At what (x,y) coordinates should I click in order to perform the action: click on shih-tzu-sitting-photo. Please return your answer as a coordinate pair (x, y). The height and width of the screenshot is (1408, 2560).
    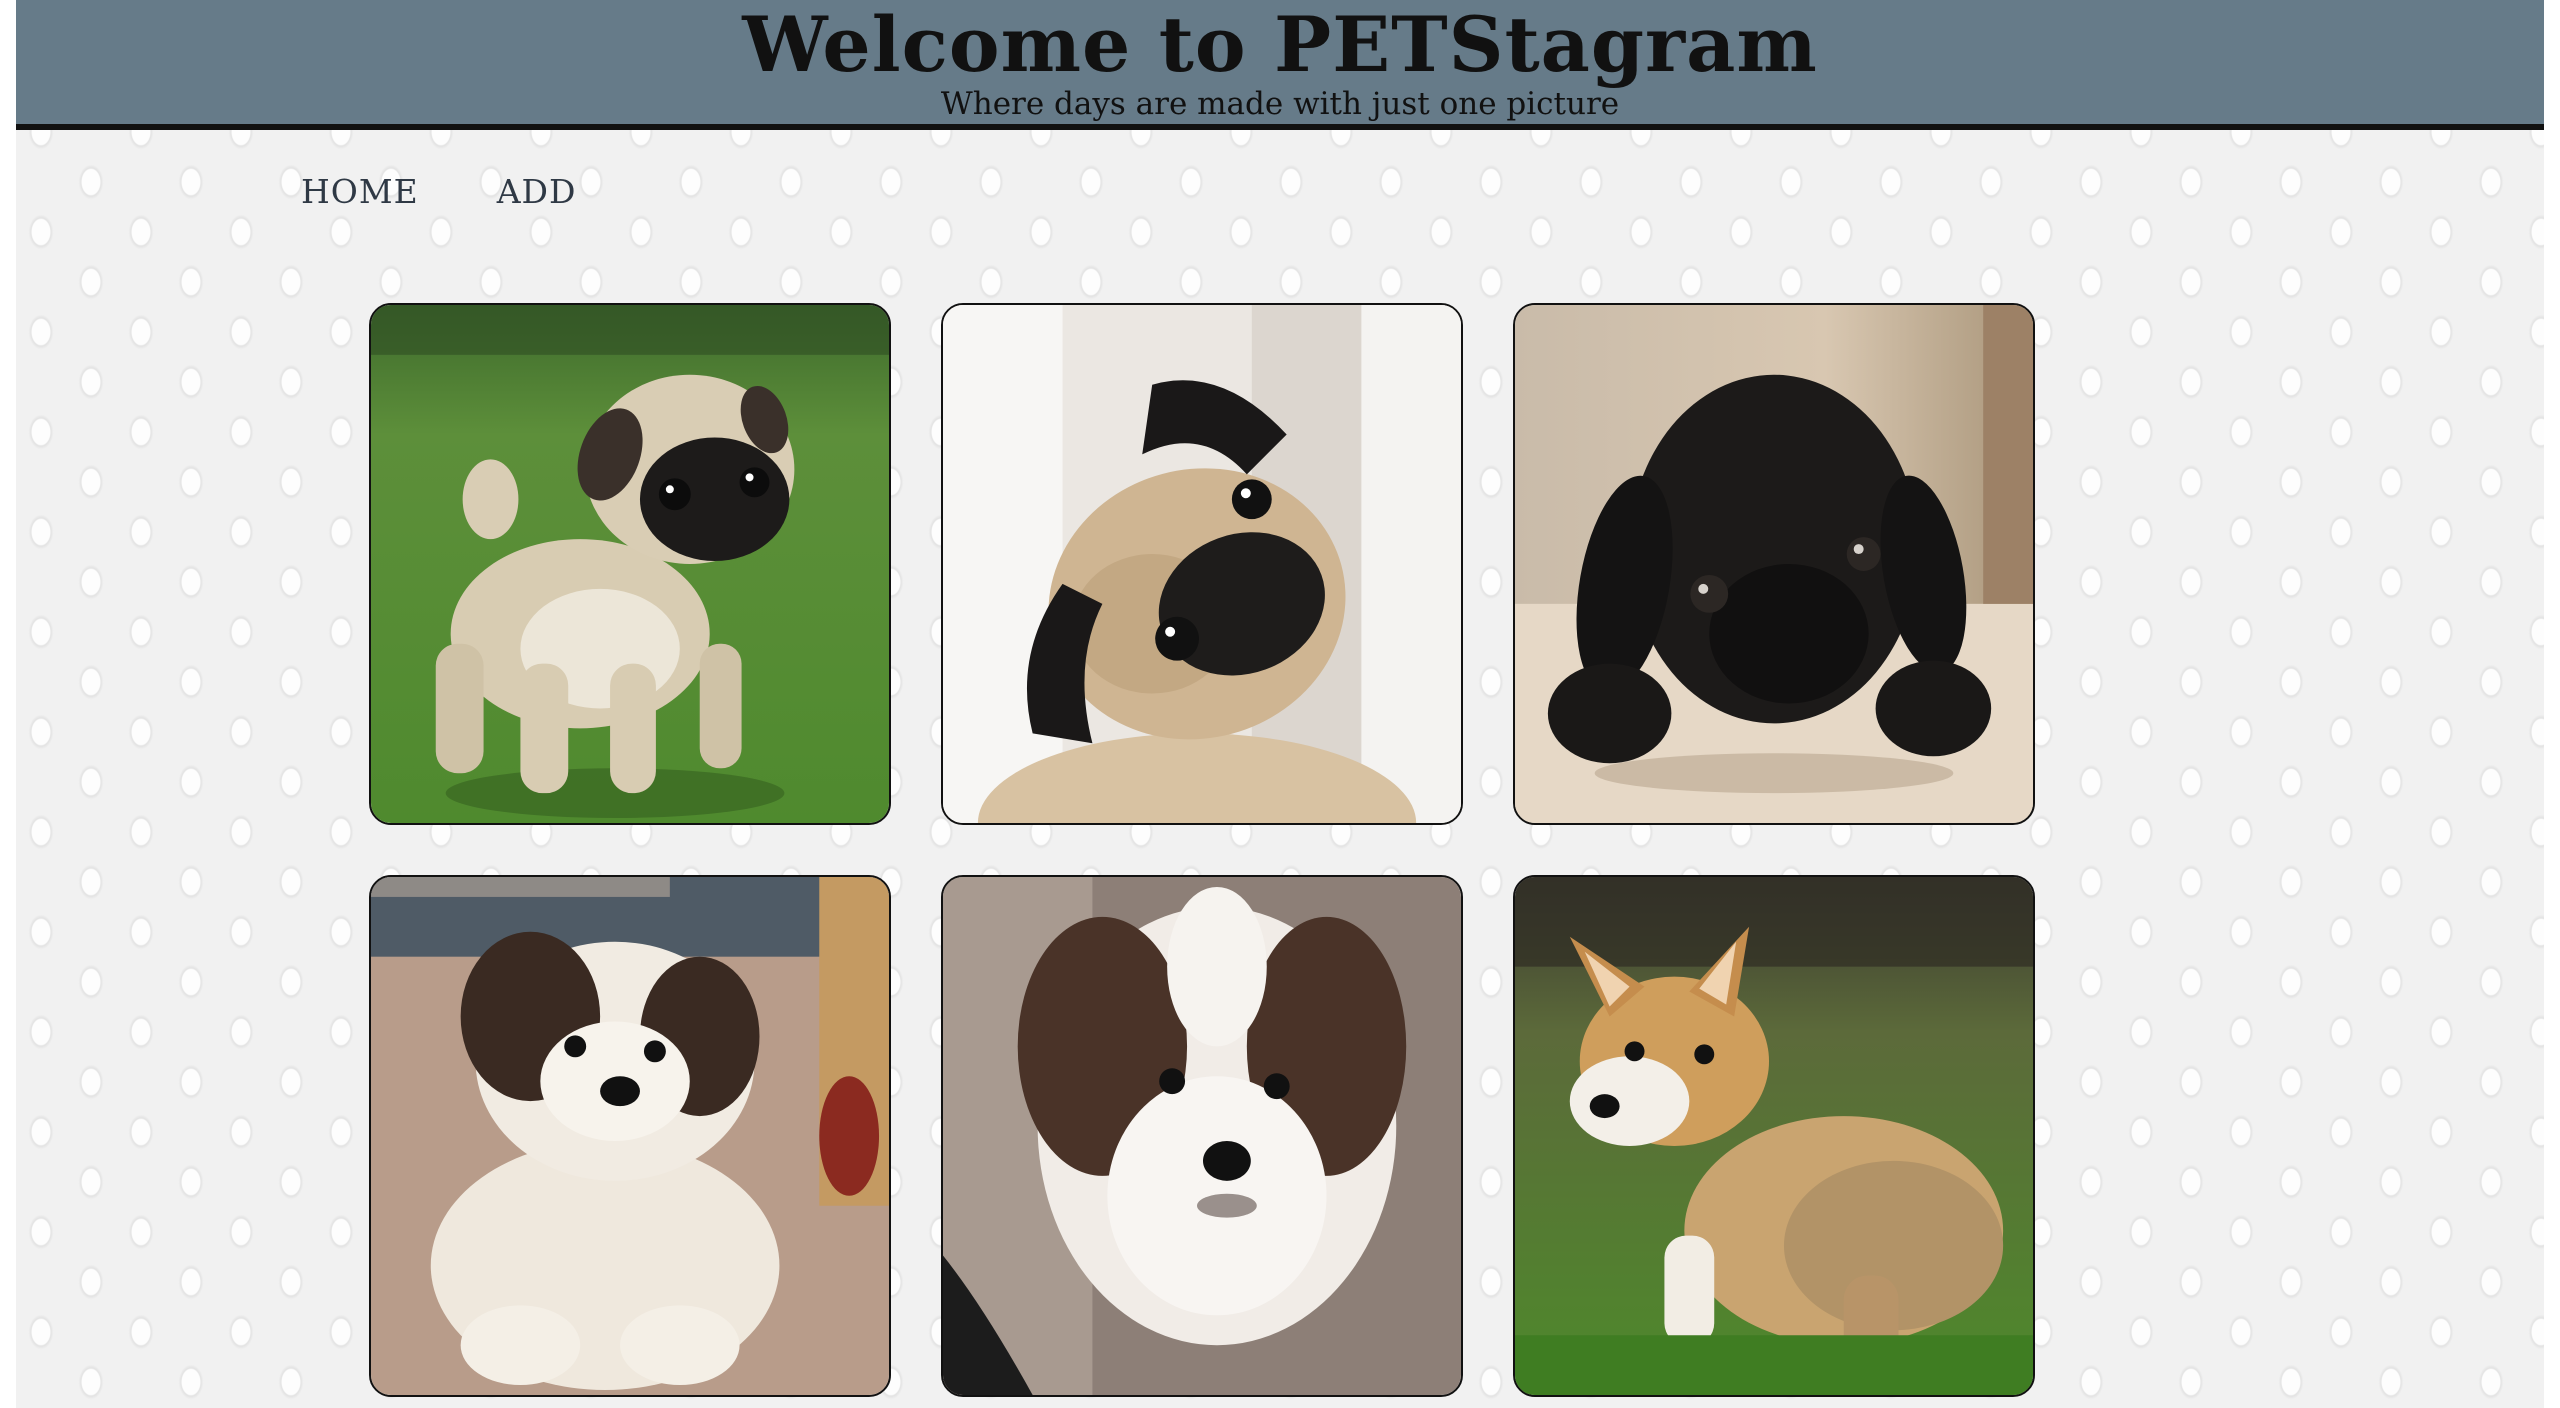
    Looking at the image, I should click on (630, 1136).